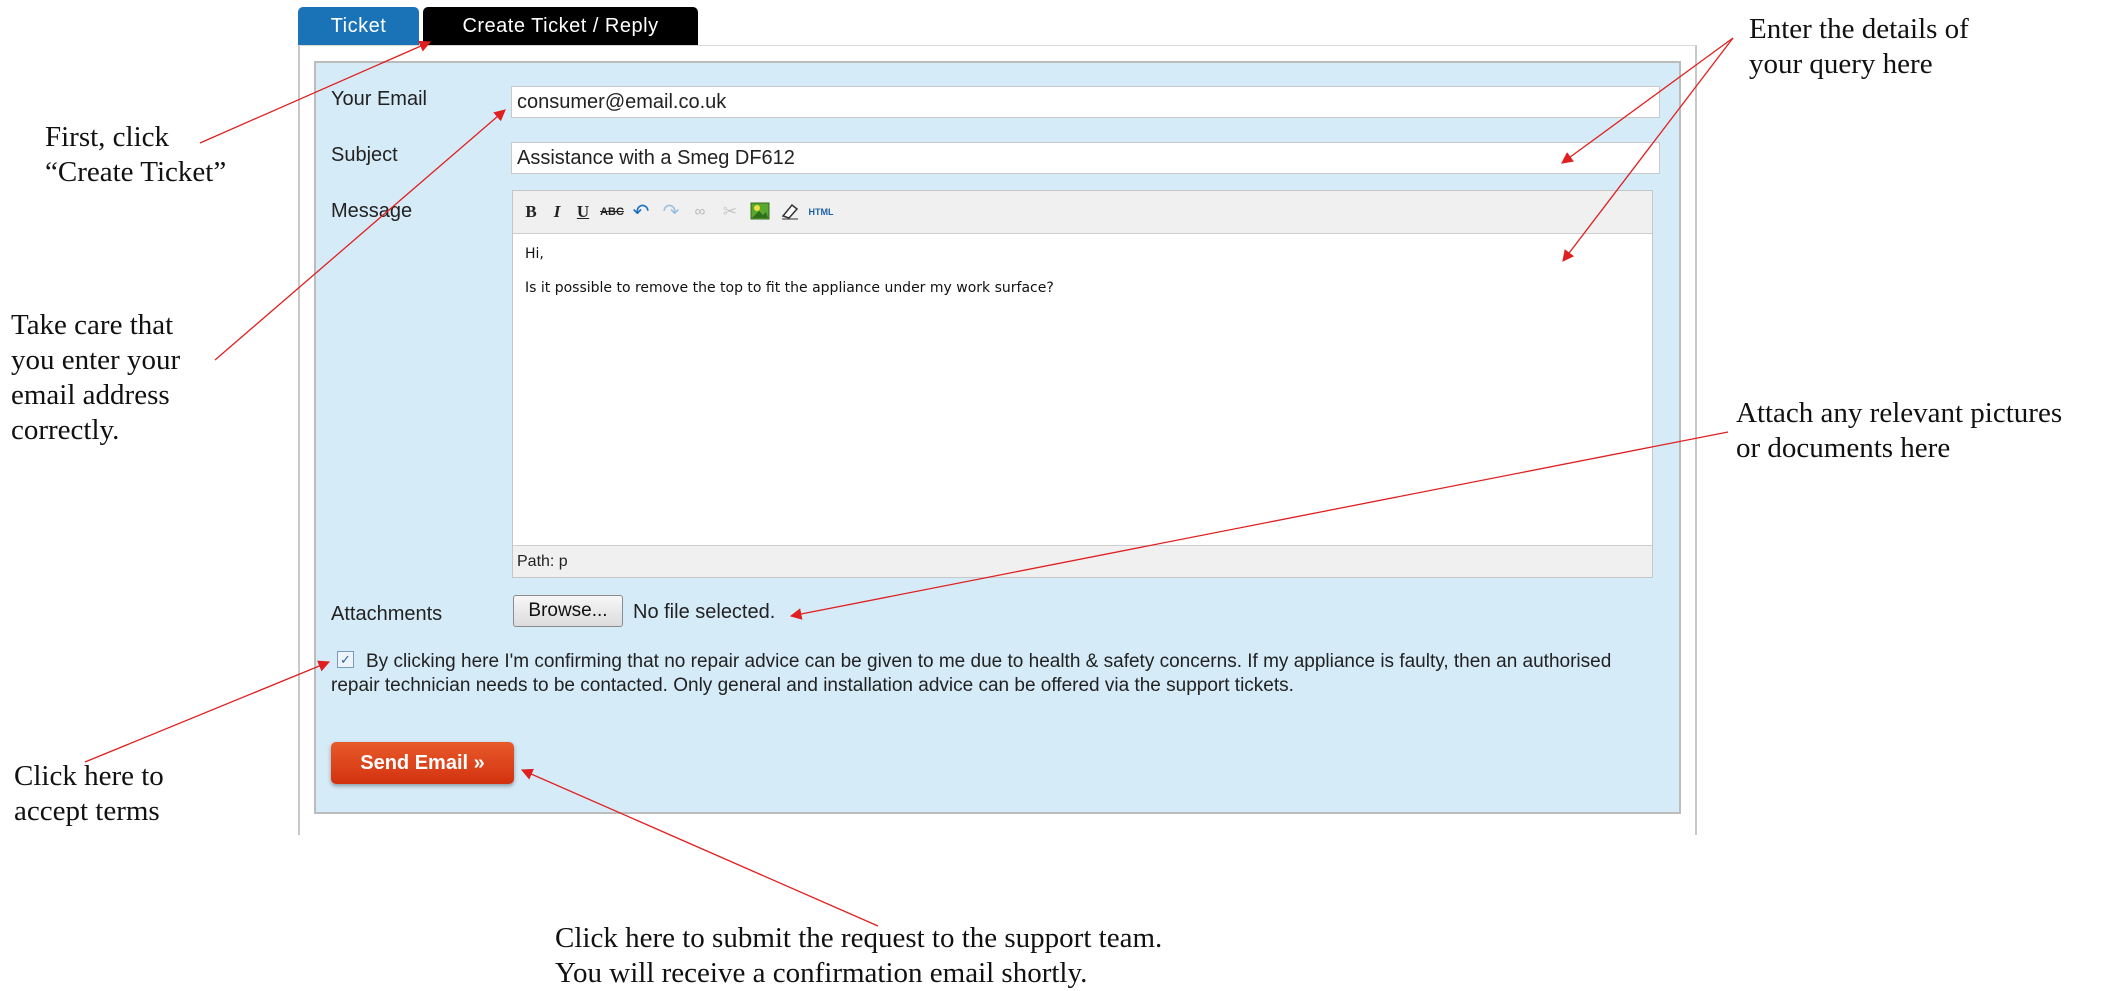 The image size is (2113, 991). I want to click on arrow-email-care, so click(360, 235).